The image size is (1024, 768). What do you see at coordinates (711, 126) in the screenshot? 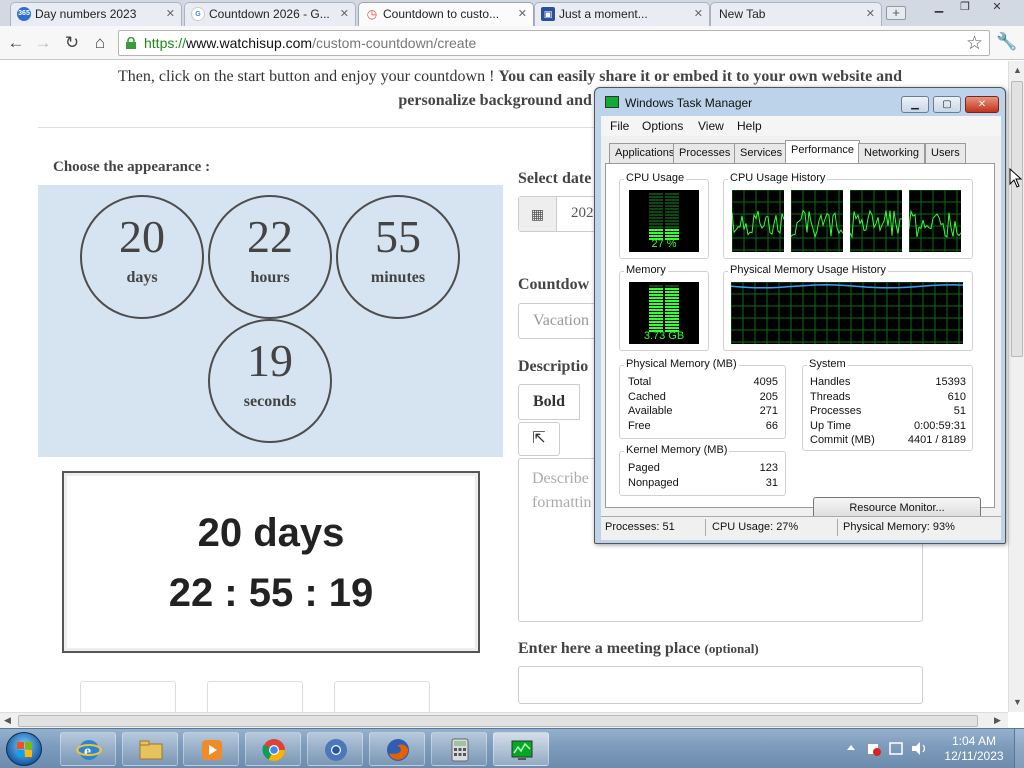
I see `menu-view: View` at bounding box center [711, 126].